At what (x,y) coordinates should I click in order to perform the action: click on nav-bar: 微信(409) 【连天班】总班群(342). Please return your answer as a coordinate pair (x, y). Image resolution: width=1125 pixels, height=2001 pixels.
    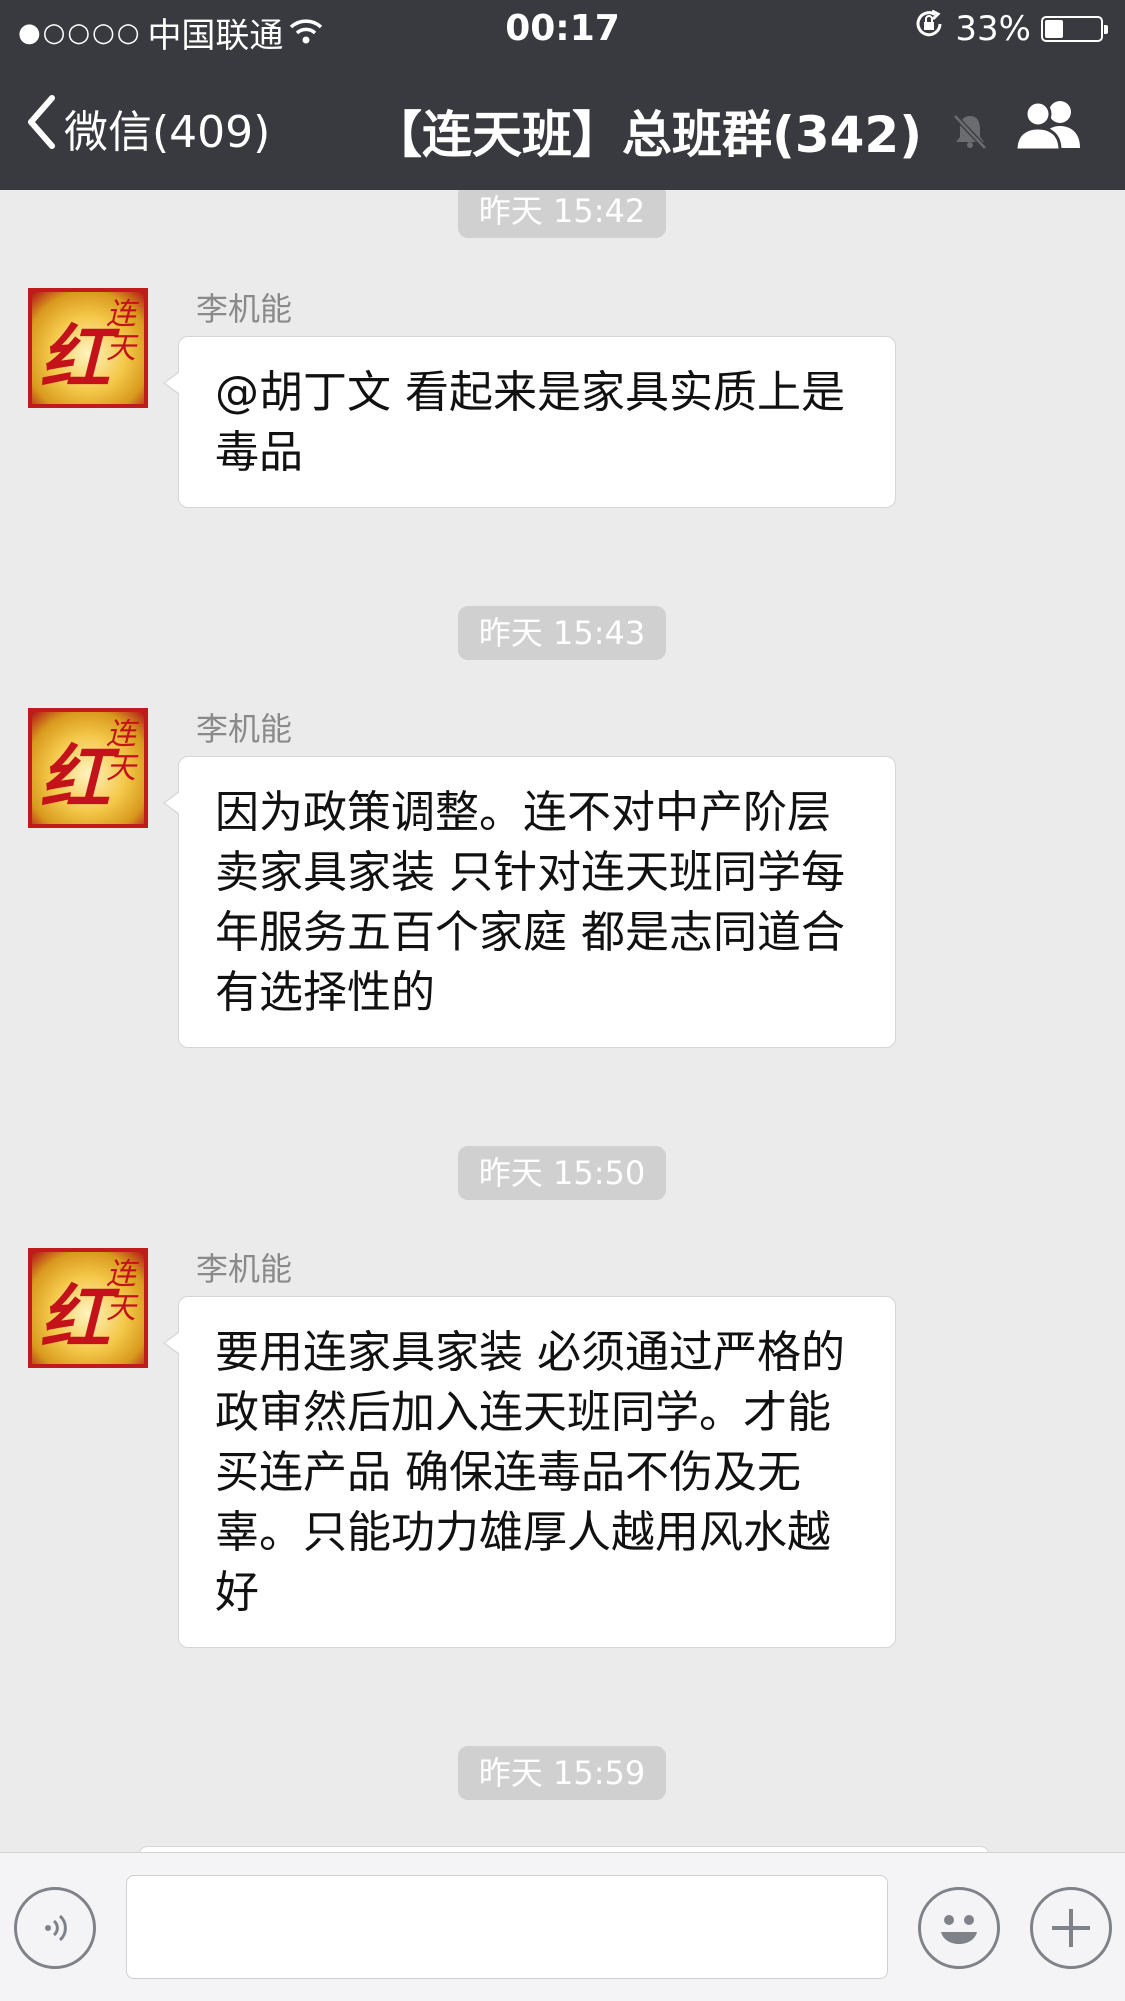
    Looking at the image, I should click on (562, 125).